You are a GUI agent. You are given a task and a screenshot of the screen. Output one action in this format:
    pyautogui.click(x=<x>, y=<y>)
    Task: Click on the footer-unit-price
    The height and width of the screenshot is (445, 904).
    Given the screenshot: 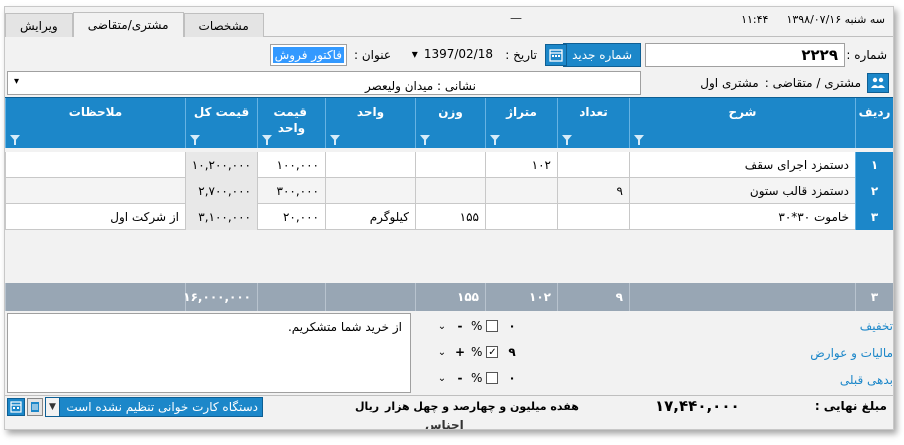 What is the action you would take?
    pyautogui.click(x=291, y=297)
    